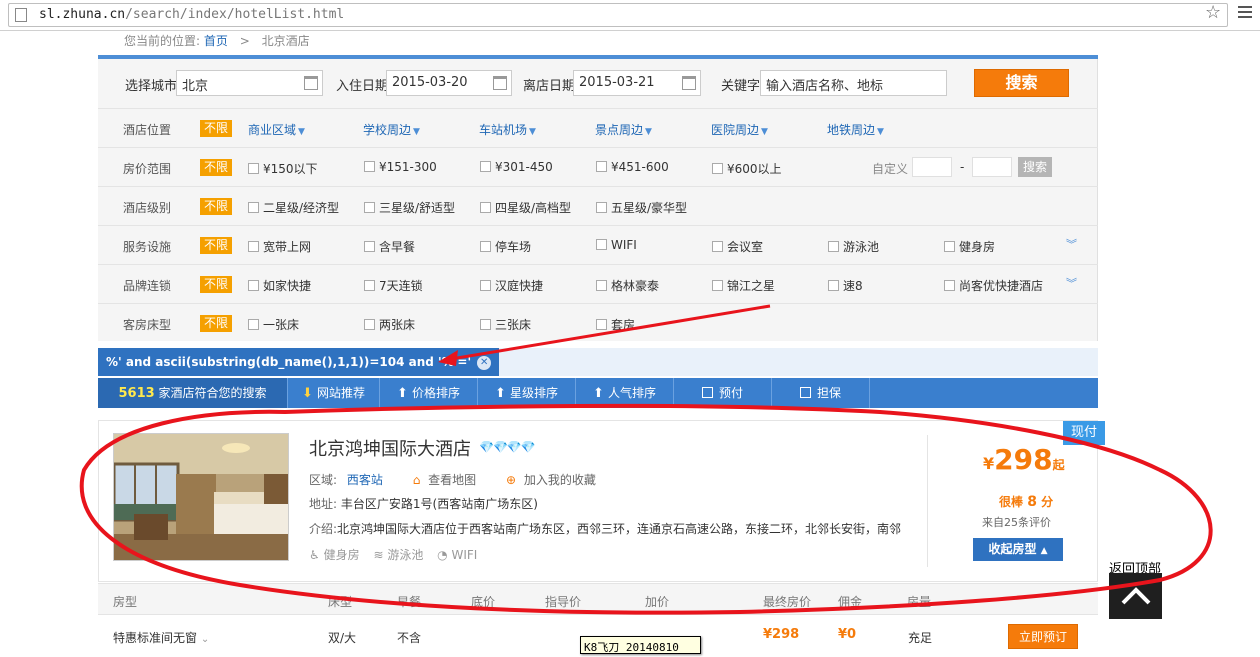 This screenshot has height=657, width=1260. I want to click on facility-option: 宽带上网, so click(279, 246).